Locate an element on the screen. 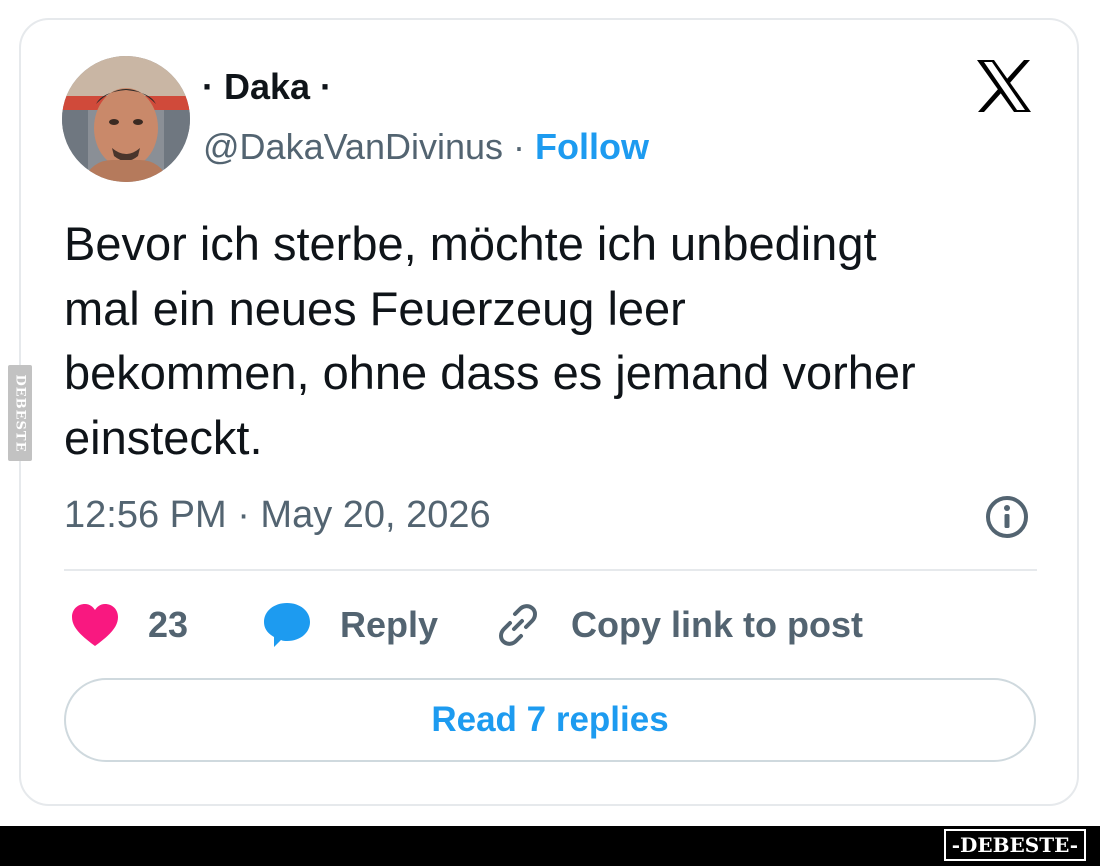 The width and height of the screenshot is (1100, 866). follow-button: Follow is located at coordinates (592, 146).